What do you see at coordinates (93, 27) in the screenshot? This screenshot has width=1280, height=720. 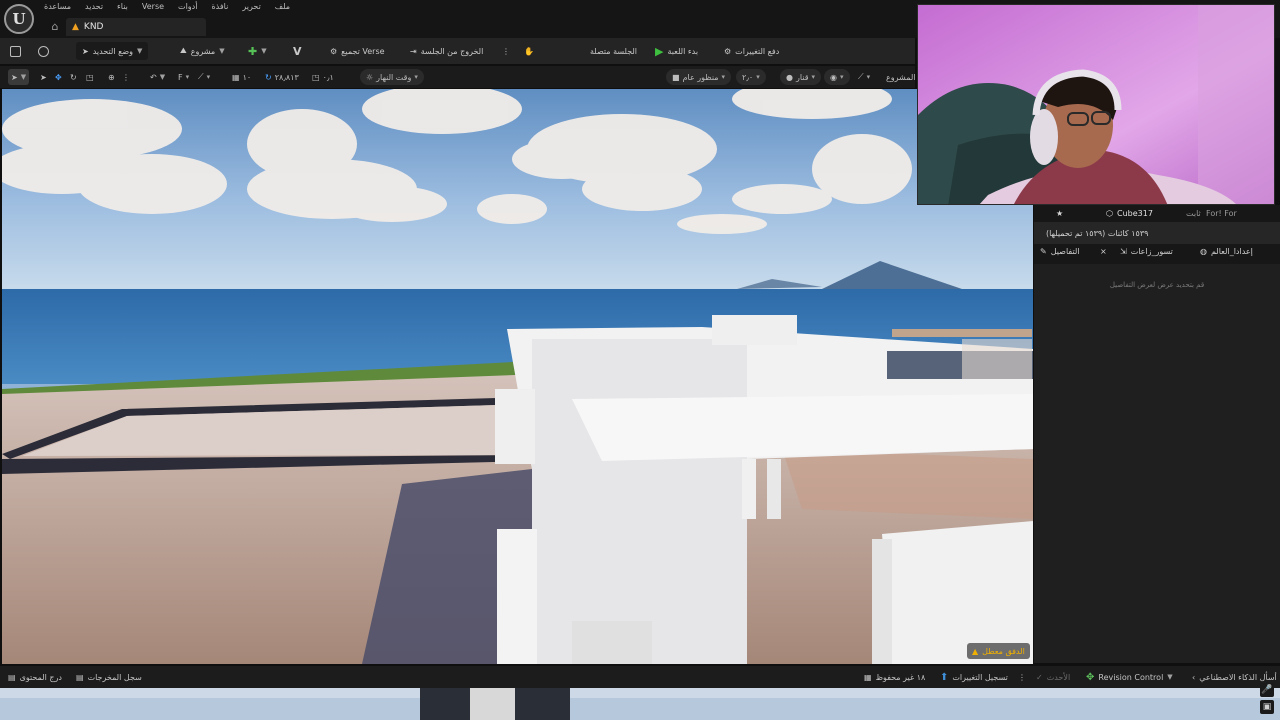 I see `level-tab-label: KND` at bounding box center [93, 27].